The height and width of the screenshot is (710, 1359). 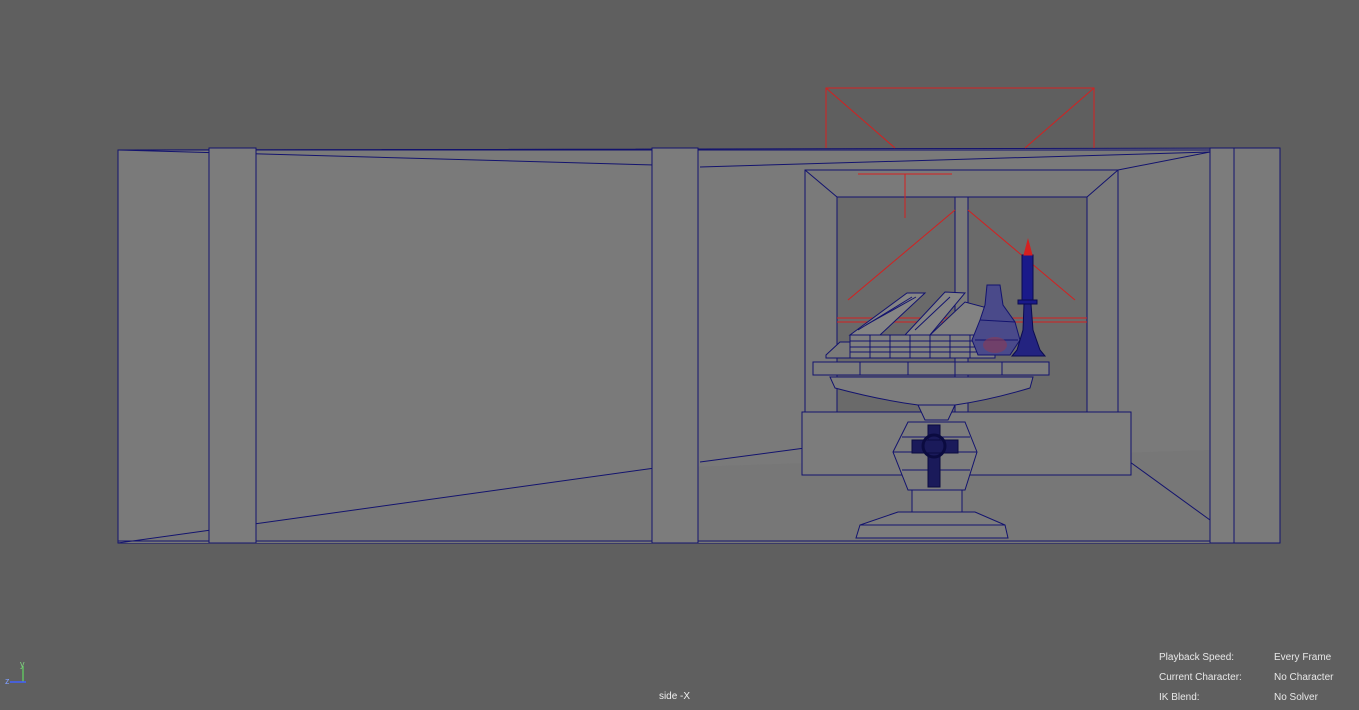 What do you see at coordinates (1296, 697) in the screenshot?
I see `hud-value: No Solver` at bounding box center [1296, 697].